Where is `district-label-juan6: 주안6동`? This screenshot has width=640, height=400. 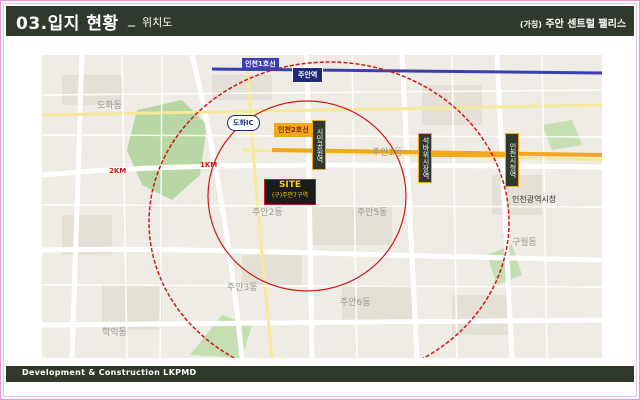
district-label-juan6: 주안6동 is located at coordinates (355, 303).